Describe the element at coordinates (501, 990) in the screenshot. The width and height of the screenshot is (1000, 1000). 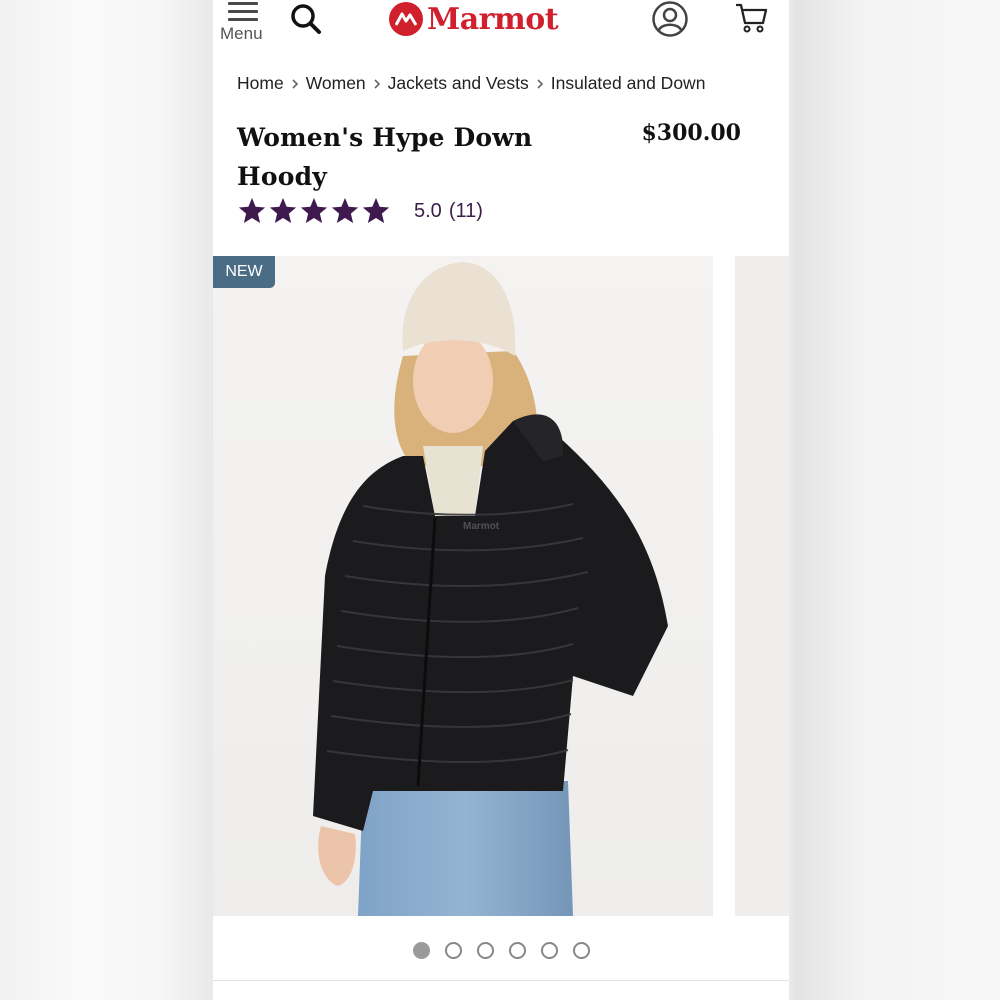
I see `below-fold-divider` at that location.